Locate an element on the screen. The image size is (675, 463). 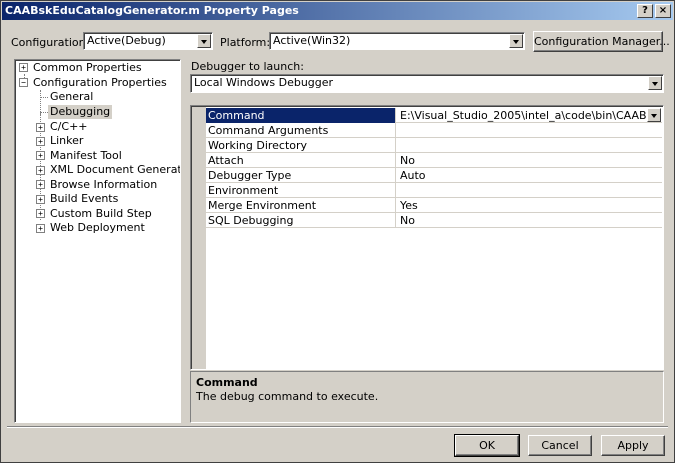
property-name: Command Arguments is located at coordinates (301, 130).